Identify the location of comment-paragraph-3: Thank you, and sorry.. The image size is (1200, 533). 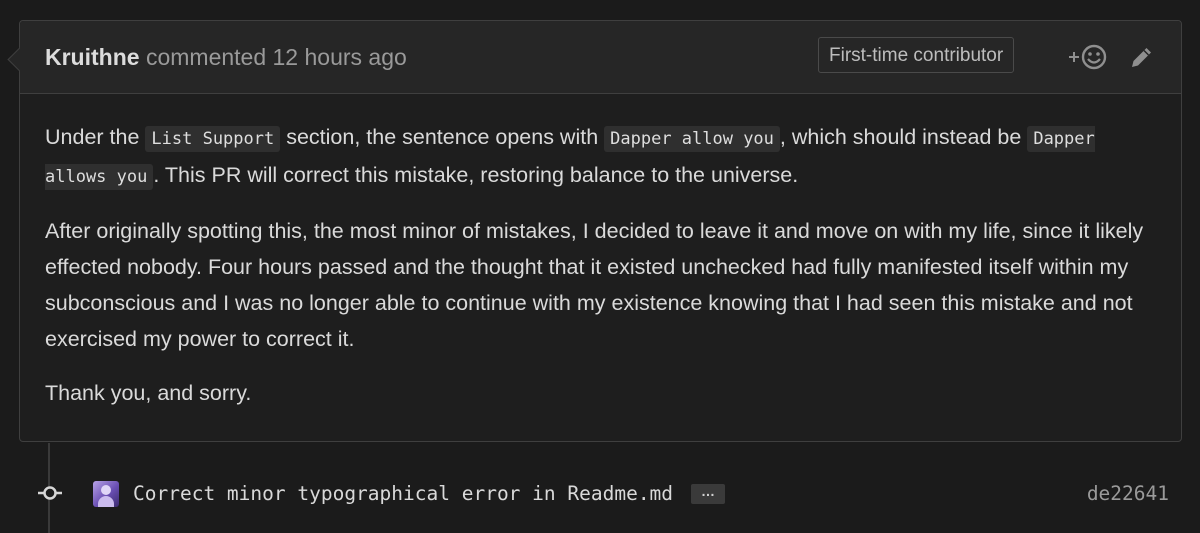
(148, 393).